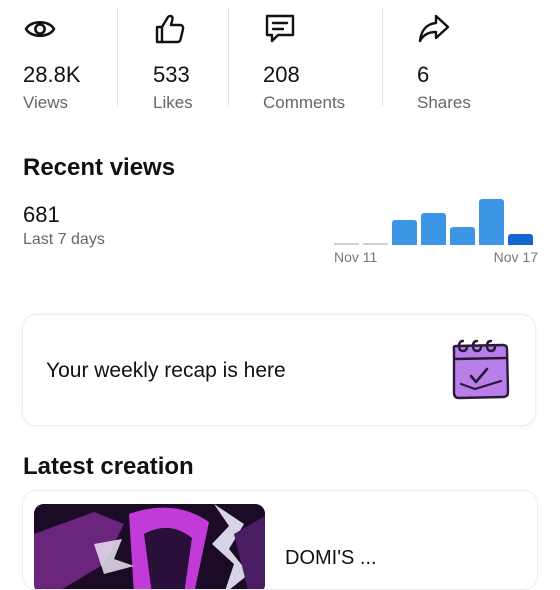 Image resolution: width=560 pixels, height=590 pixels. Describe the element at coordinates (171, 74) in the screenshot. I see `stat-value: 533` at that location.